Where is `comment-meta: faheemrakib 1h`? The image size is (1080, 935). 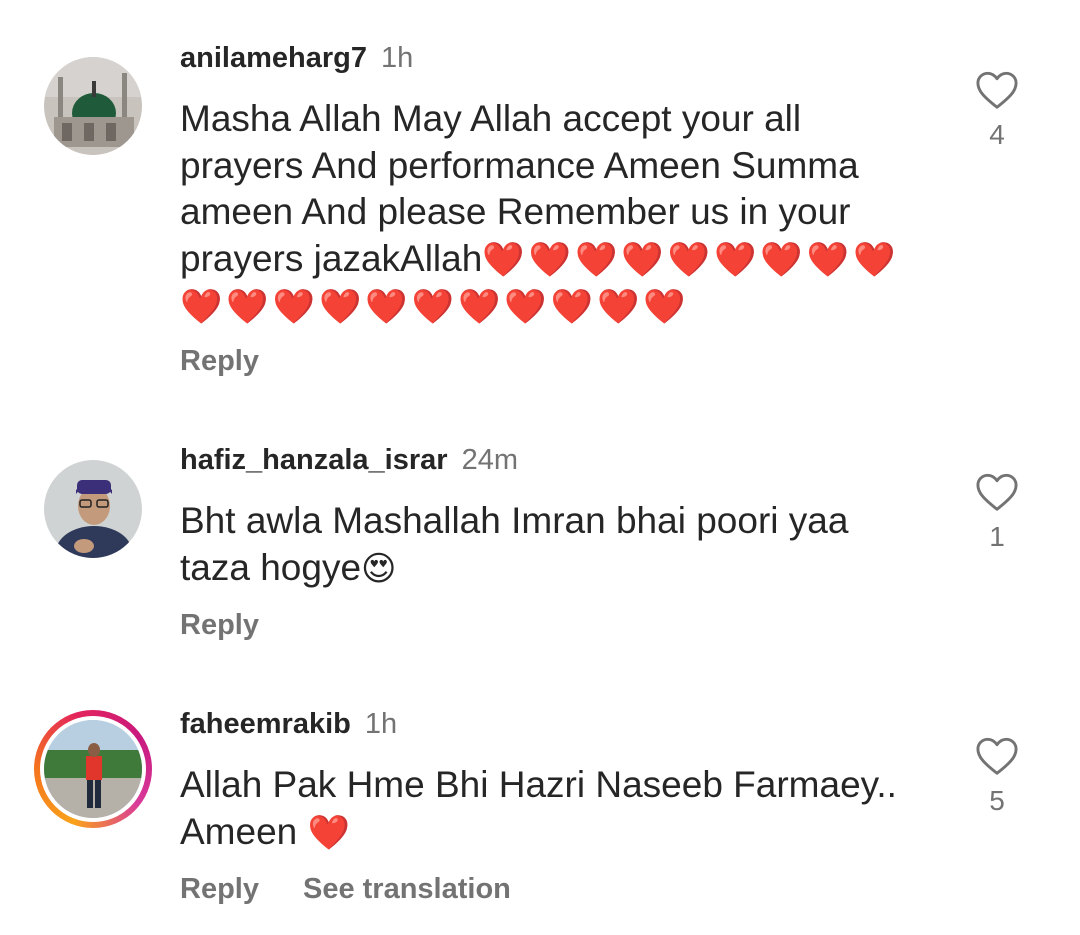 comment-meta: faheemrakib 1h is located at coordinates (288, 724).